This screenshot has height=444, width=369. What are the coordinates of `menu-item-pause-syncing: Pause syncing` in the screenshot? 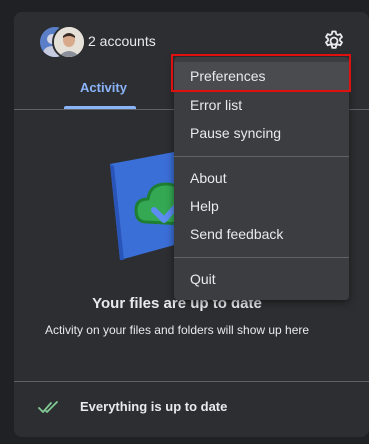 It's located at (261, 133).